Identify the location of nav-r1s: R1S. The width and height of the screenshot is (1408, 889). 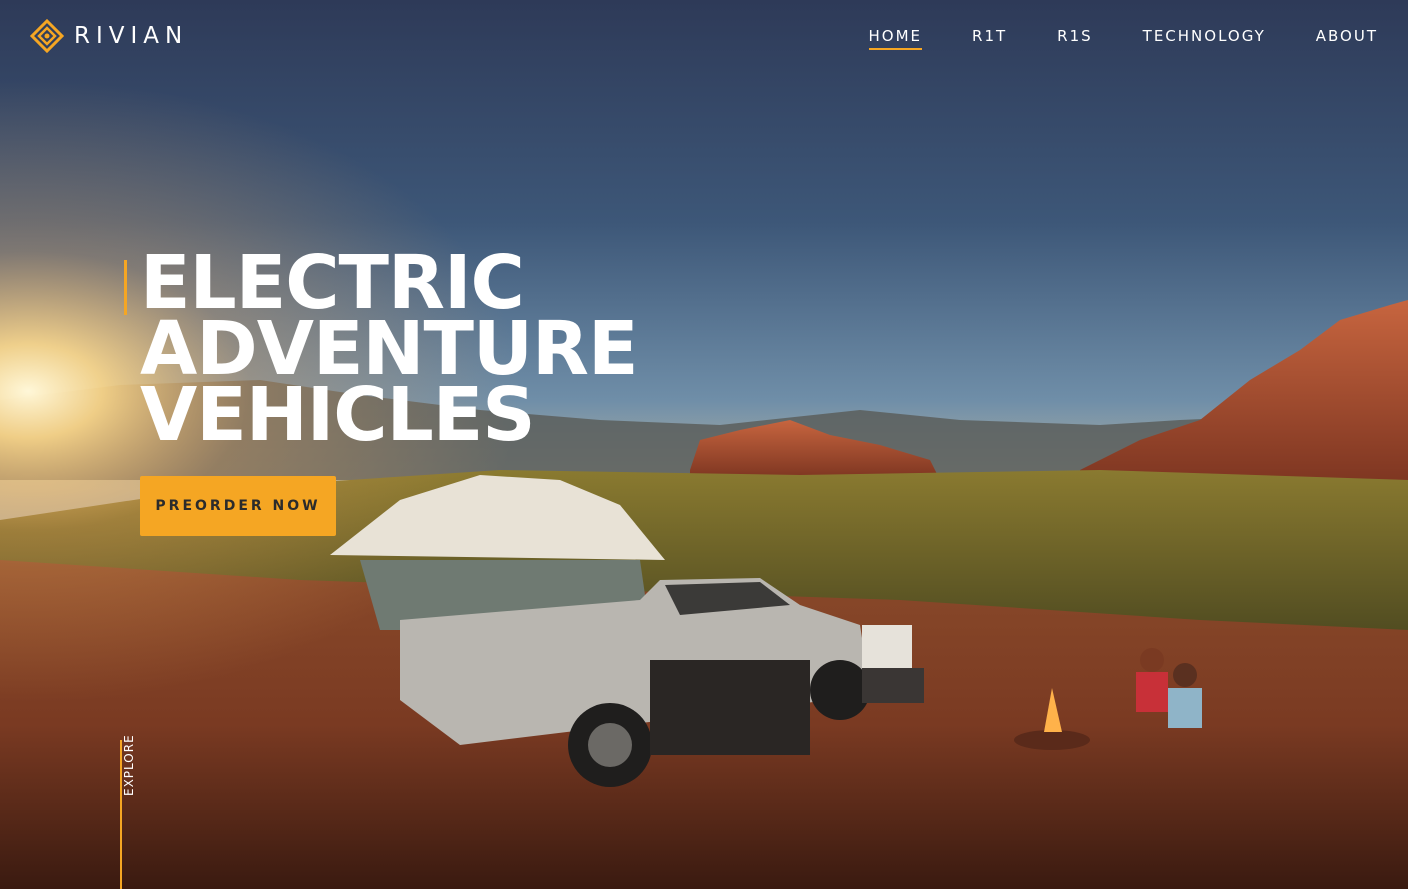
(1075, 38).